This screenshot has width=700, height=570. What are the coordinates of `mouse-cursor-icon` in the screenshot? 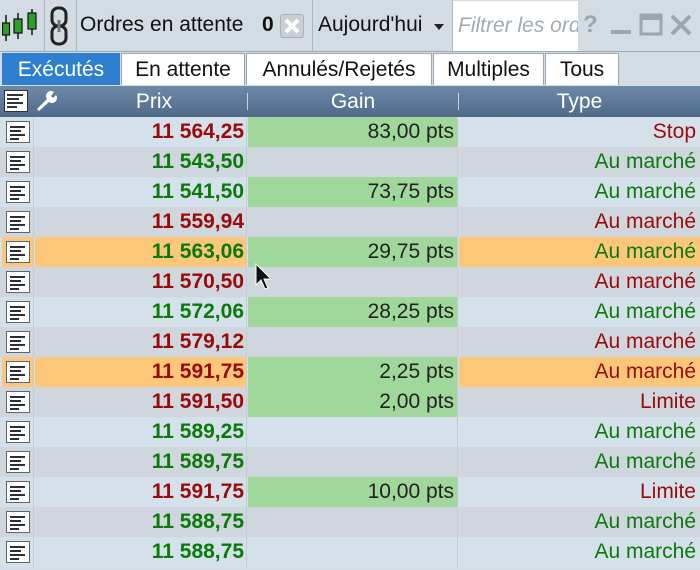 It's located at (264, 276).